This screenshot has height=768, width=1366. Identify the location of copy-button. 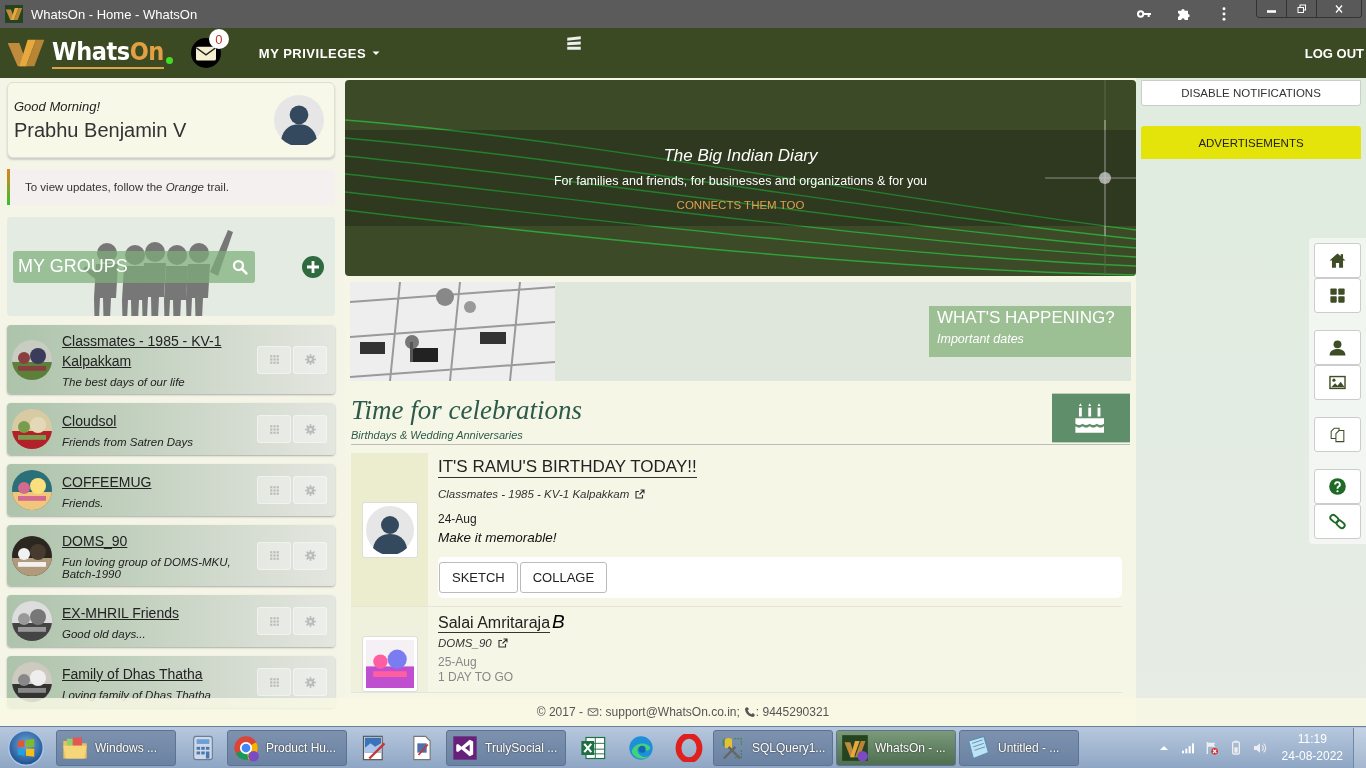
(1337, 434).